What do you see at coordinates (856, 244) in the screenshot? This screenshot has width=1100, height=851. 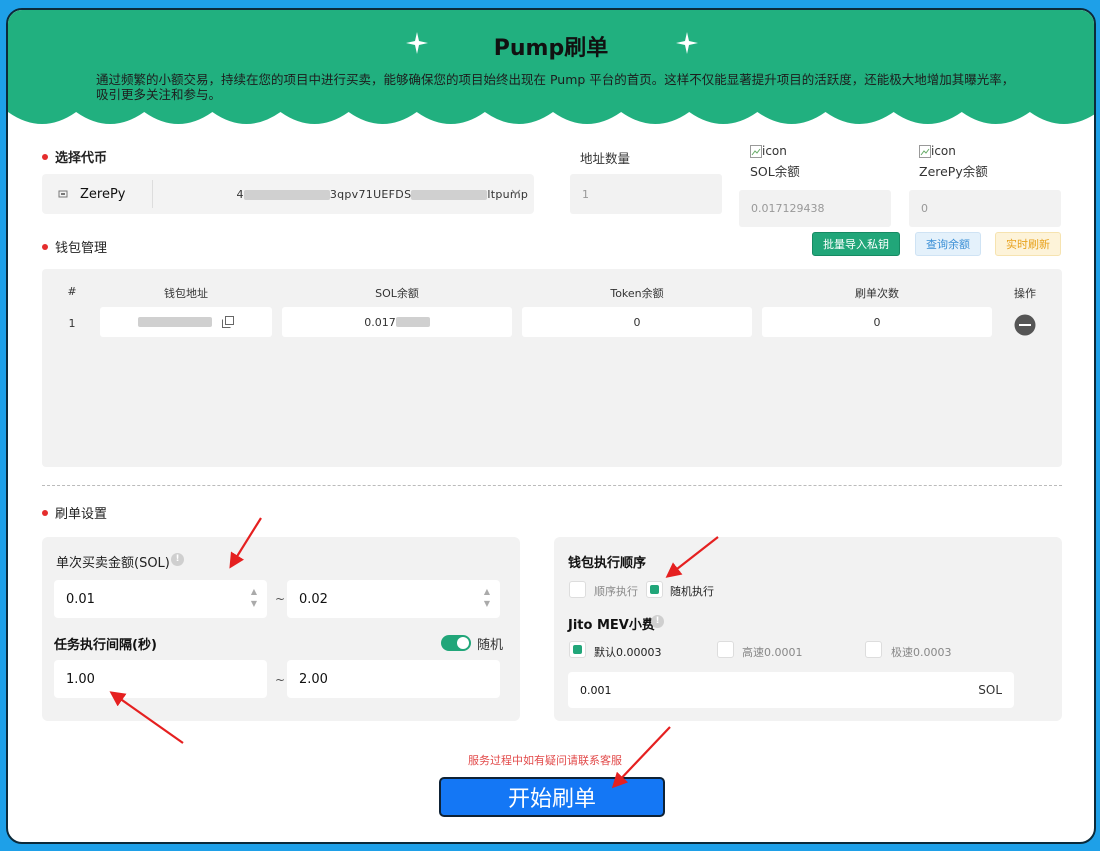 I see `batch-import-keys-button: 批量导入私钥` at bounding box center [856, 244].